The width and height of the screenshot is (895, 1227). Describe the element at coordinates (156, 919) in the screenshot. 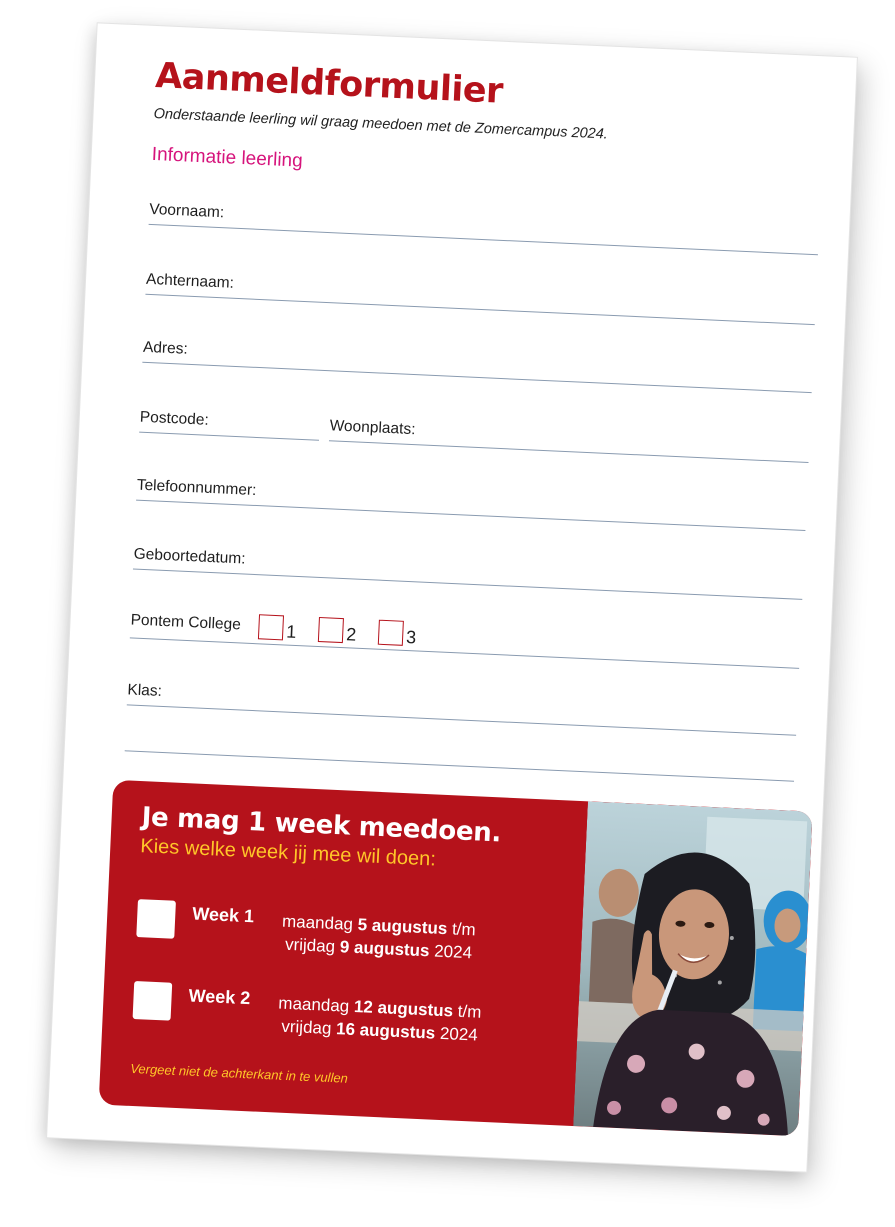

I see `week-1-checkbox` at that location.